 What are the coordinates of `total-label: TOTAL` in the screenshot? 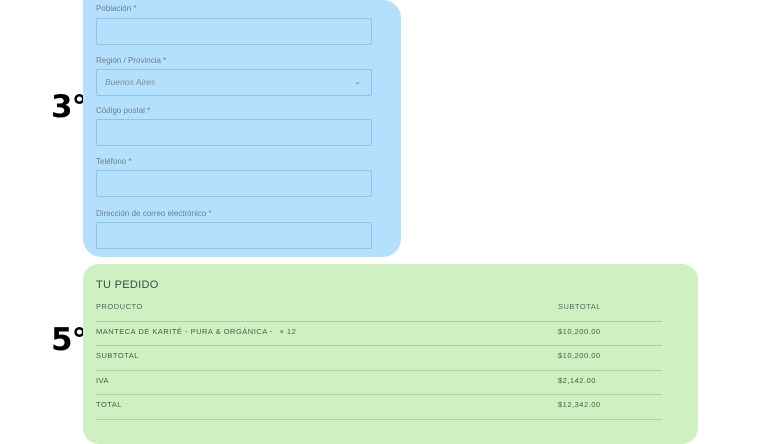 It's located at (109, 404).